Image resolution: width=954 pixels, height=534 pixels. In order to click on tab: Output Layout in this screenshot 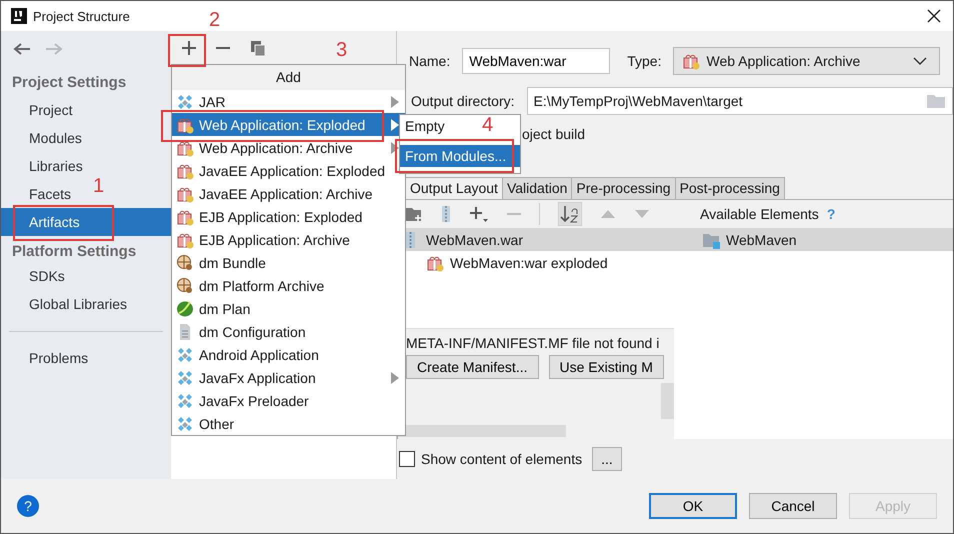, I will do `click(454, 188)`.